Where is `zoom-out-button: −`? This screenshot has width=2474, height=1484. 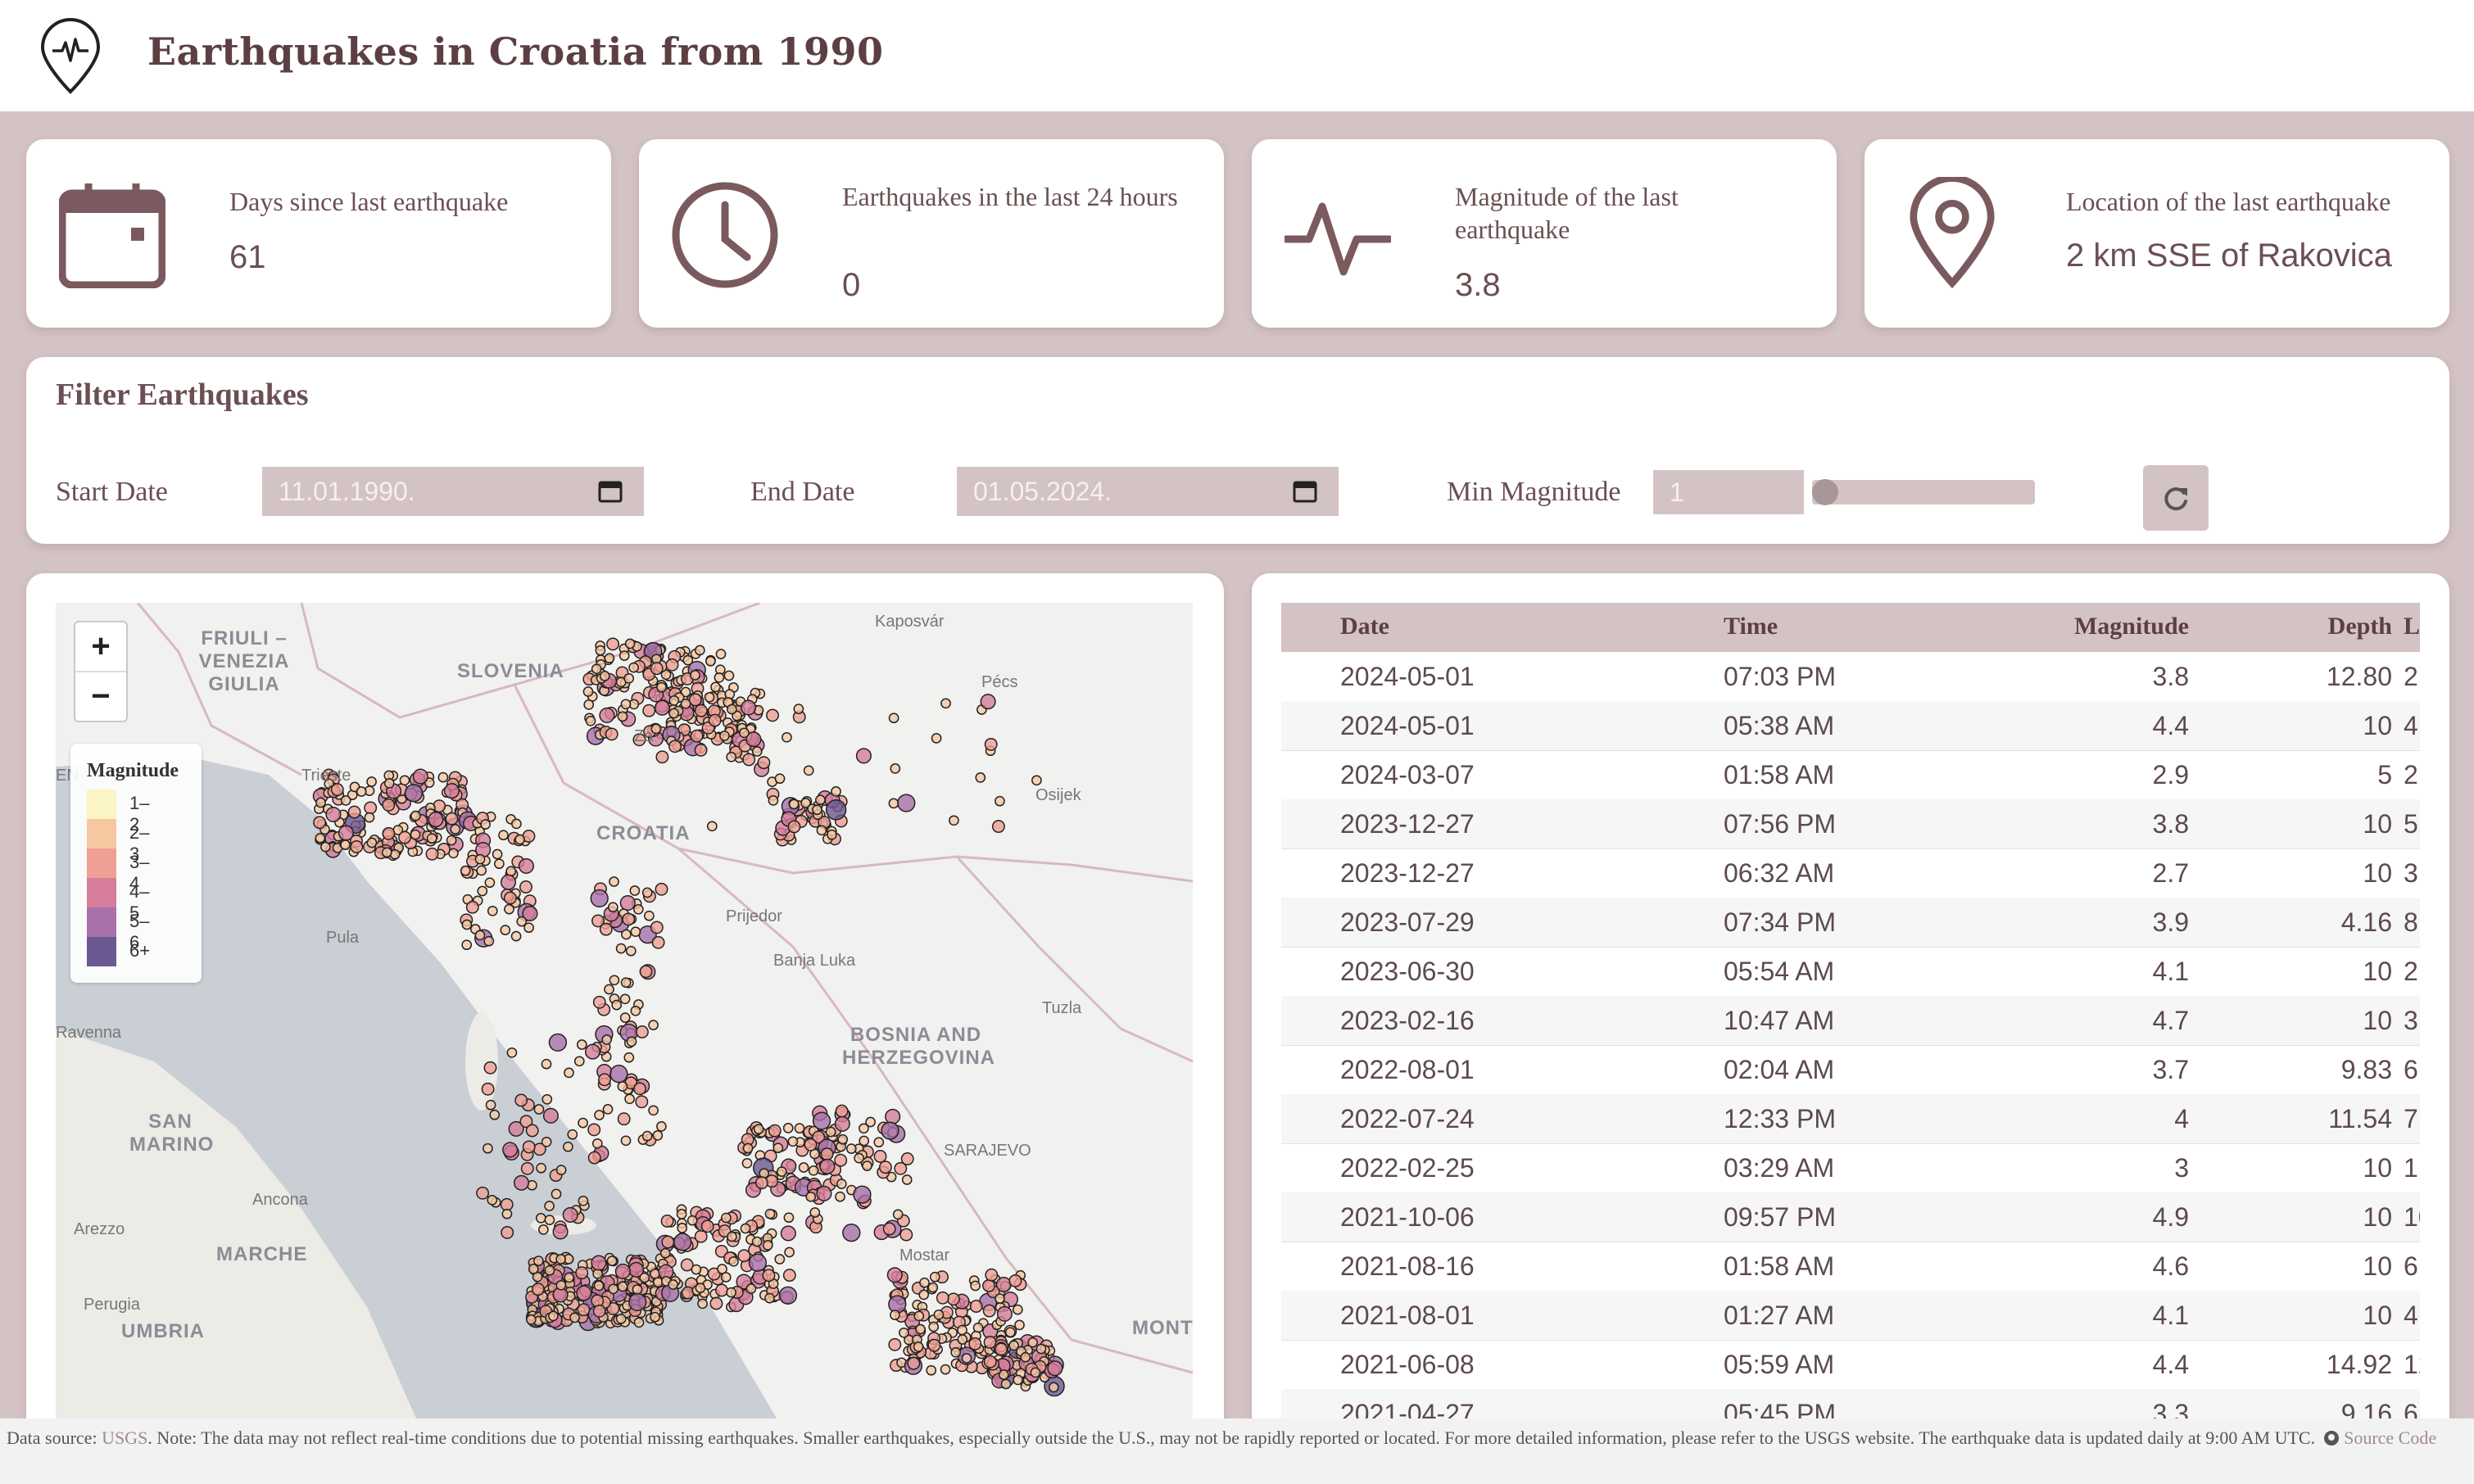 zoom-out-button: − is located at coordinates (100, 696).